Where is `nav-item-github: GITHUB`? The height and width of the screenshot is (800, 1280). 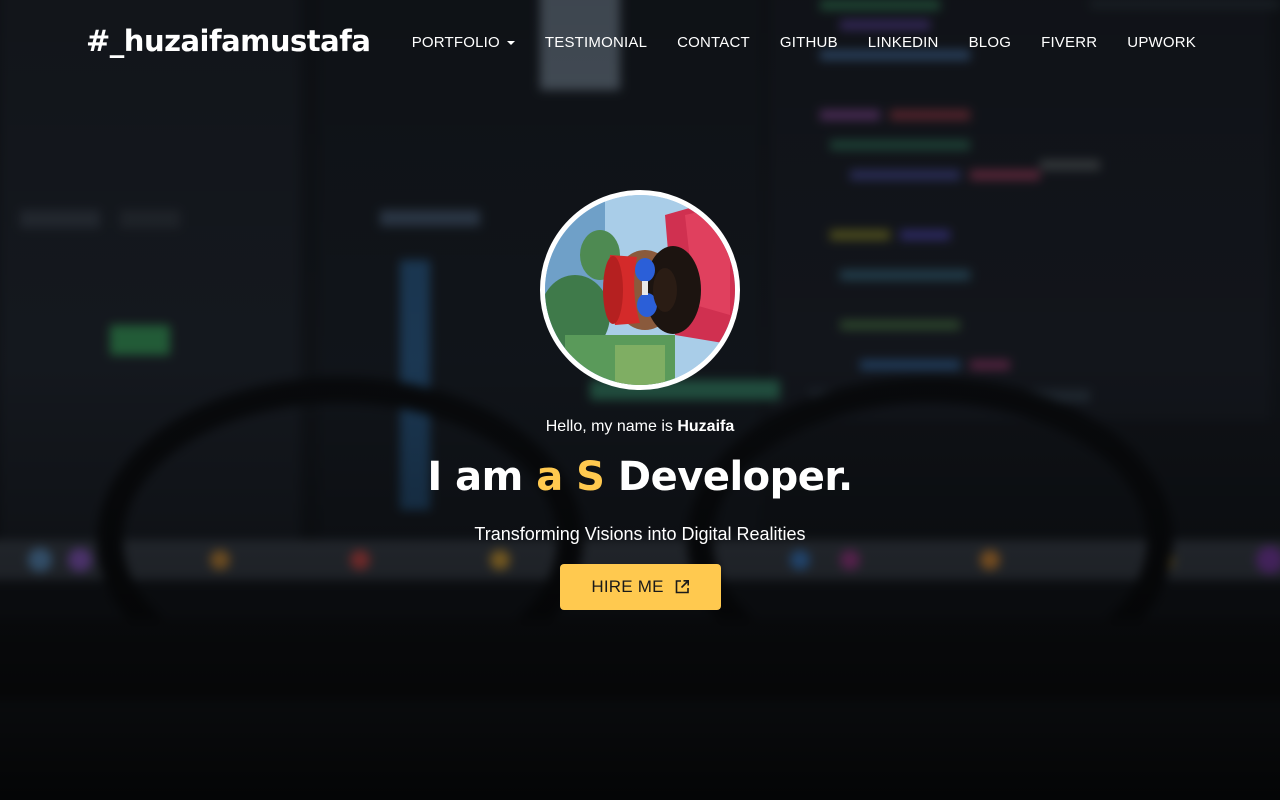
nav-item-github: GITHUB is located at coordinates (809, 42).